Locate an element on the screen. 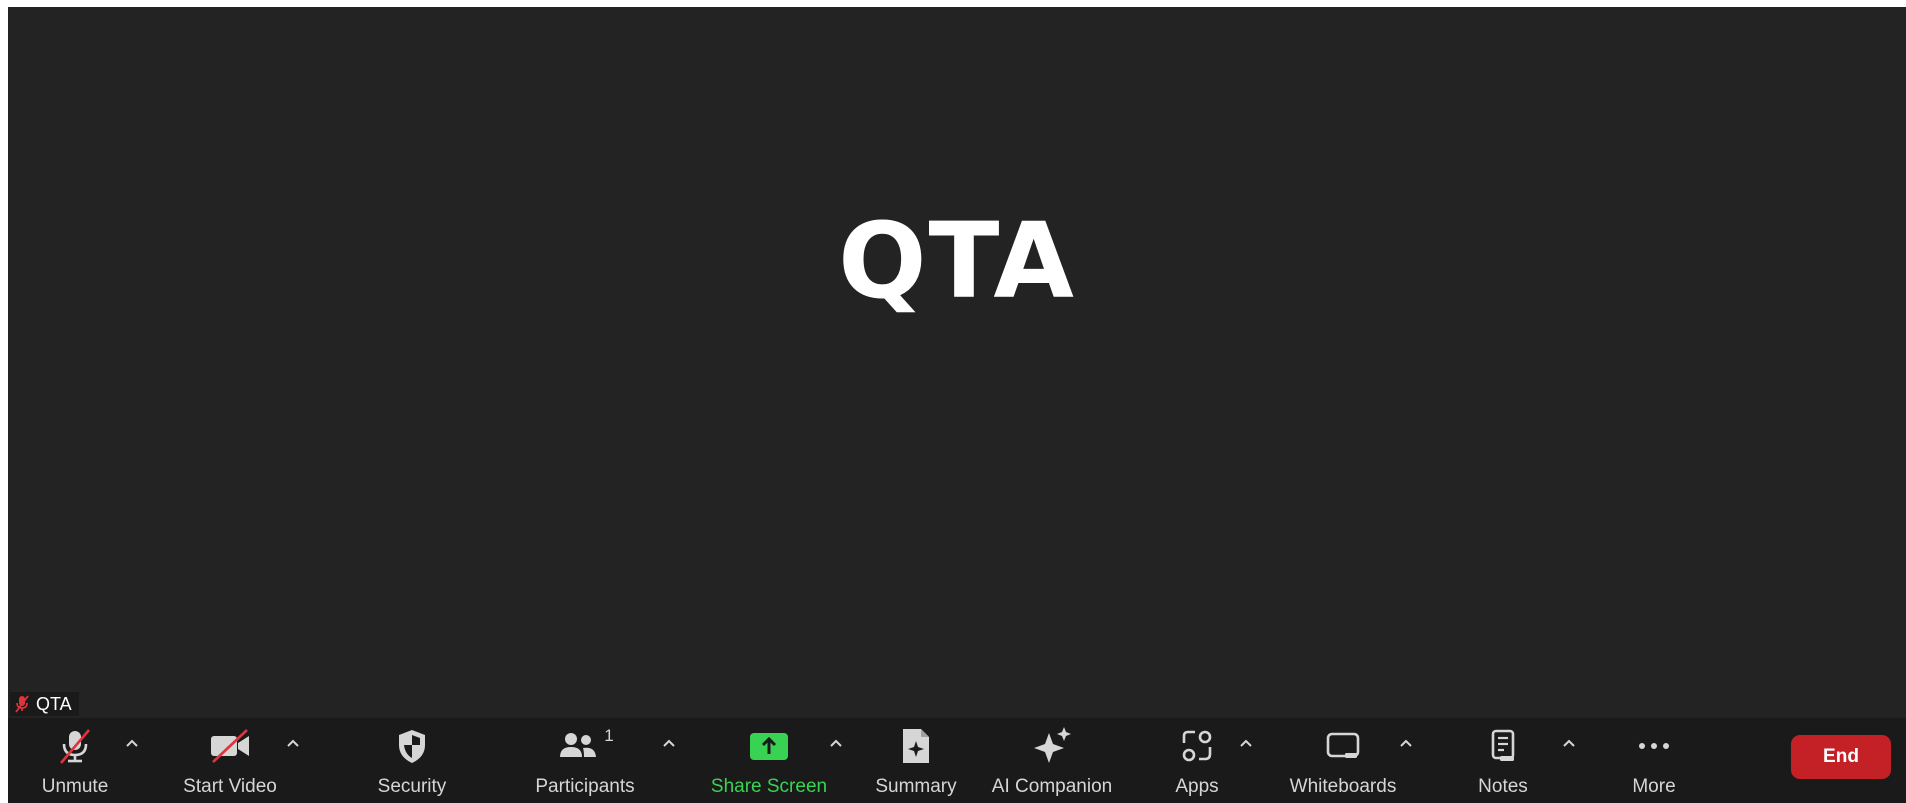 The width and height of the screenshot is (1906, 803). notes-button: Notes is located at coordinates (1503, 760).